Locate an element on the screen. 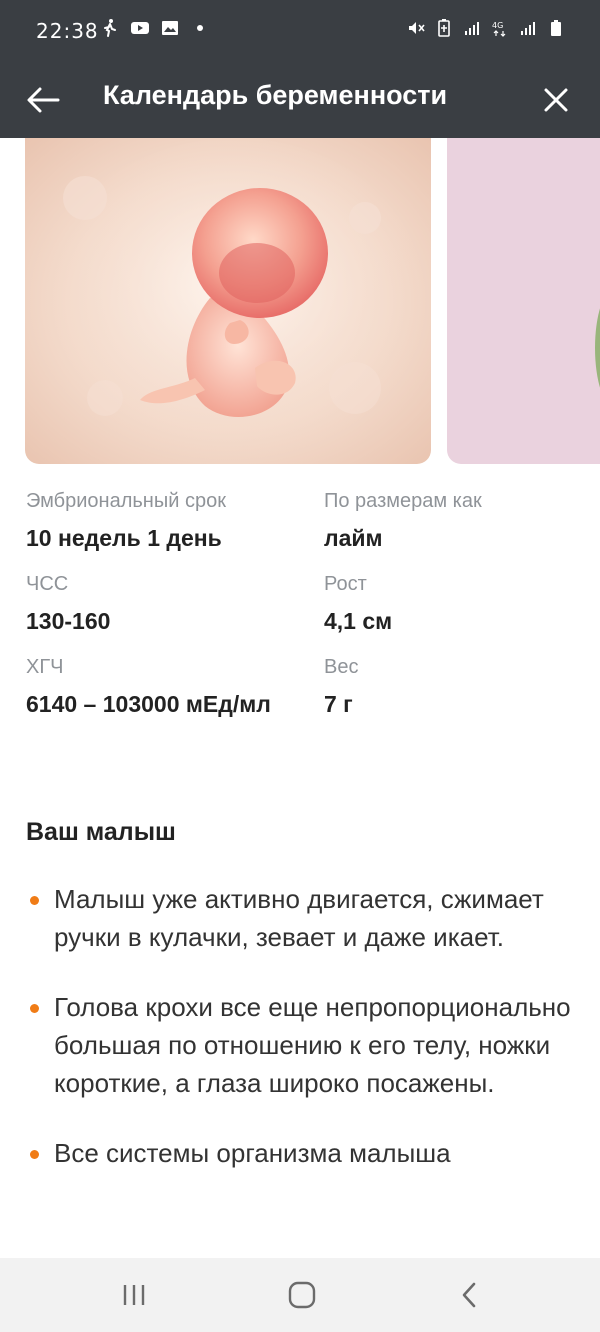  stat-label: Эмбриональный срок is located at coordinates (126, 501).